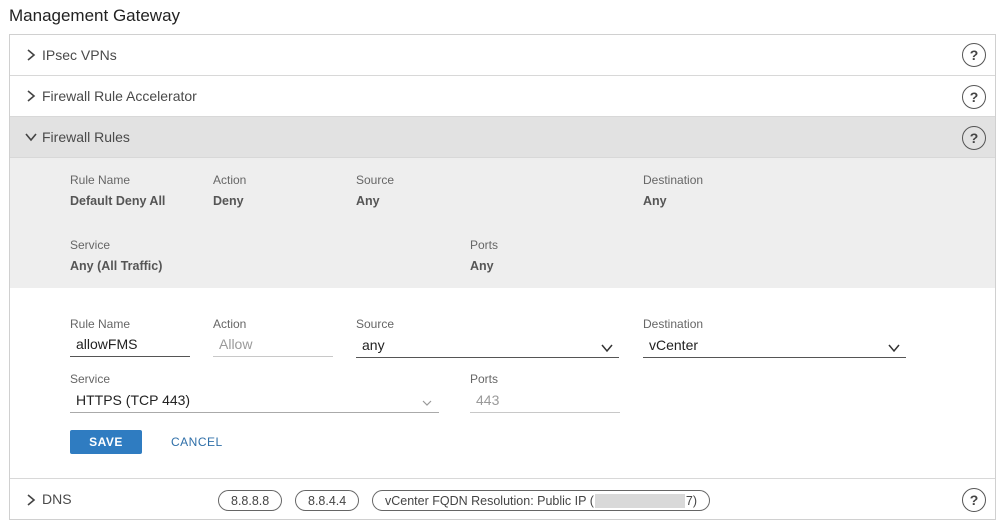 This screenshot has width=1001, height=523. Describe the element at coordinates (373, 345) in the screenshot. I see `source-select-value: any` at that location.